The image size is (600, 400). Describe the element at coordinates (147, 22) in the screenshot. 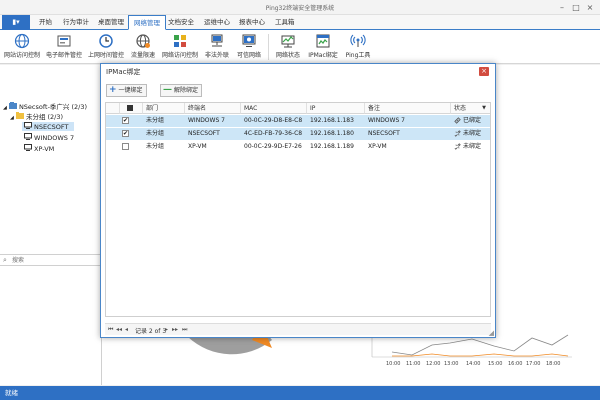

I see `menu-network-mgmt: 网络管理` at that location.